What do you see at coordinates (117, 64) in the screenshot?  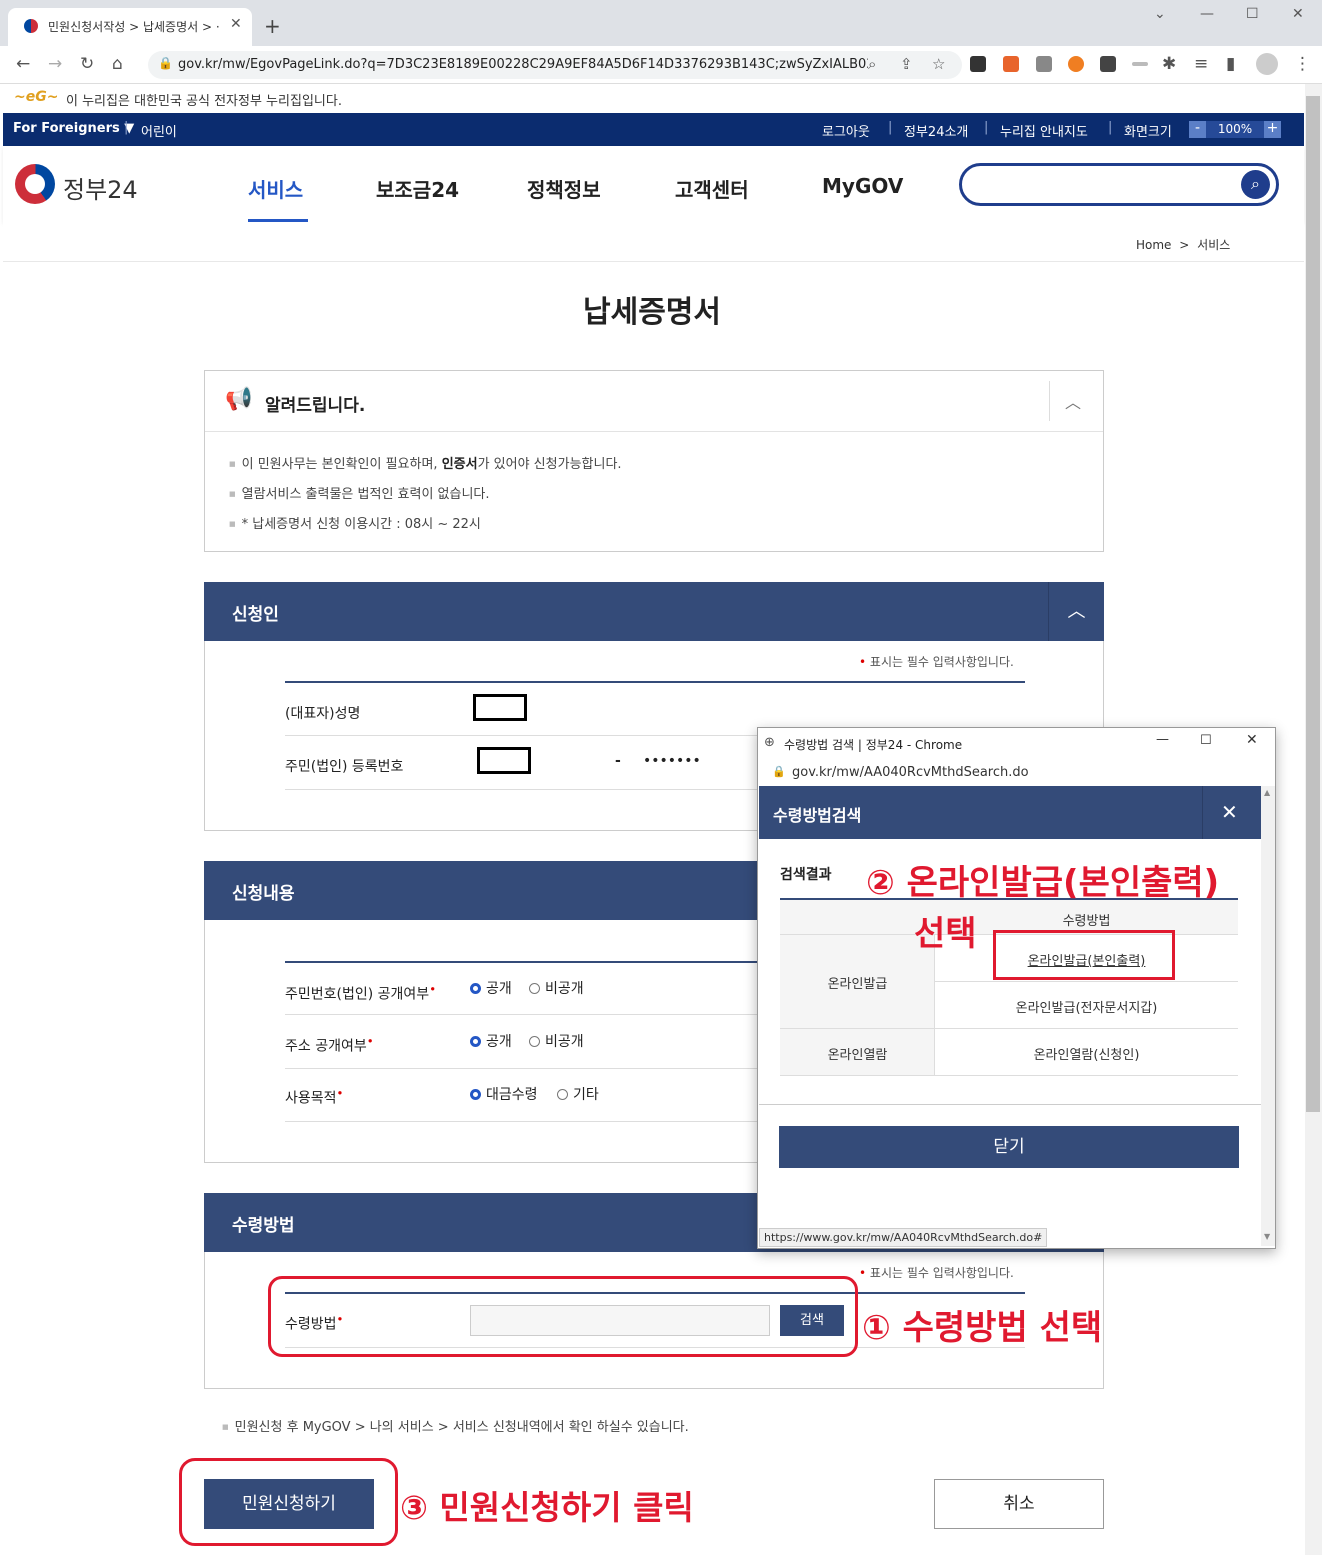 I see `home-icon: ⌂` at bounding box center [117, 64].